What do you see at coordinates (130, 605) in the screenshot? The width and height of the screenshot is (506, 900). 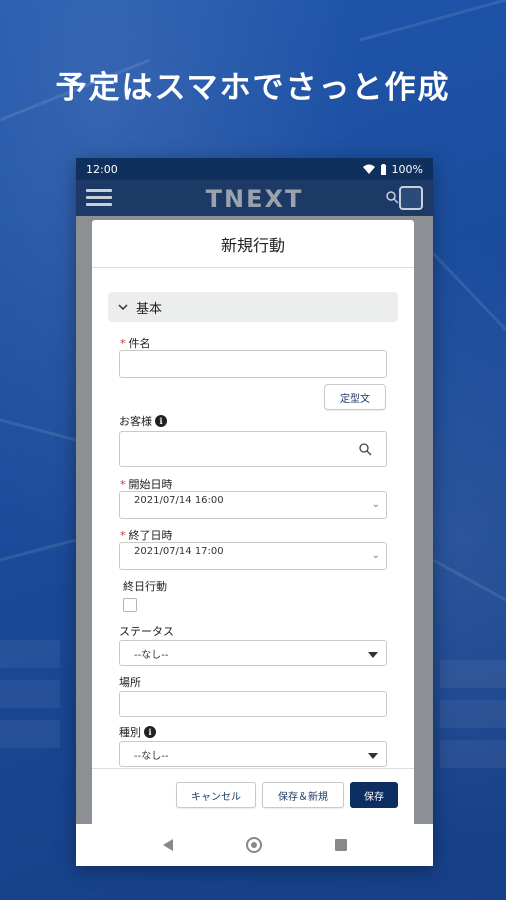 I see `all-day-checkbox` at bounding box center [130, 605].